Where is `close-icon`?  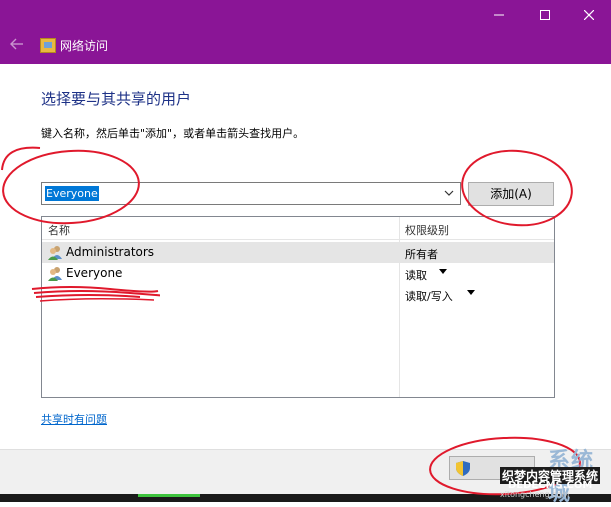
close-icon is located at coordinates (588, 15).